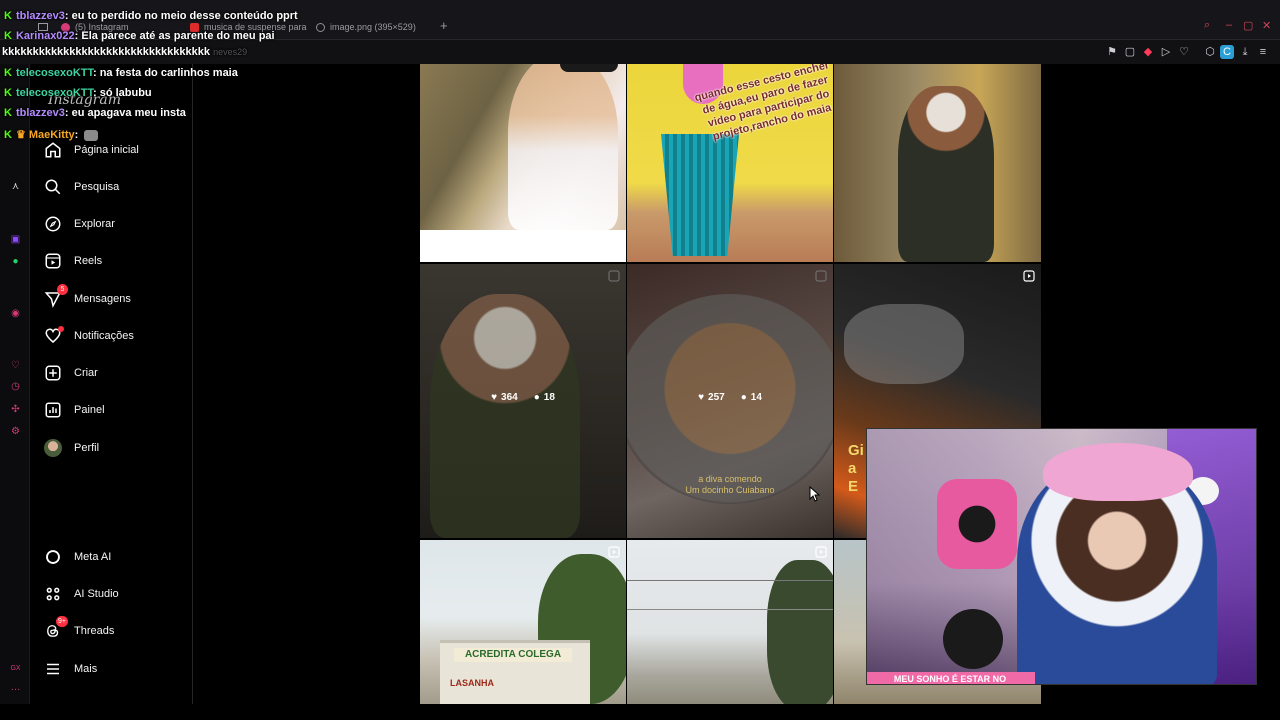  I want to click on comments-count: 14, so click(756, 397).